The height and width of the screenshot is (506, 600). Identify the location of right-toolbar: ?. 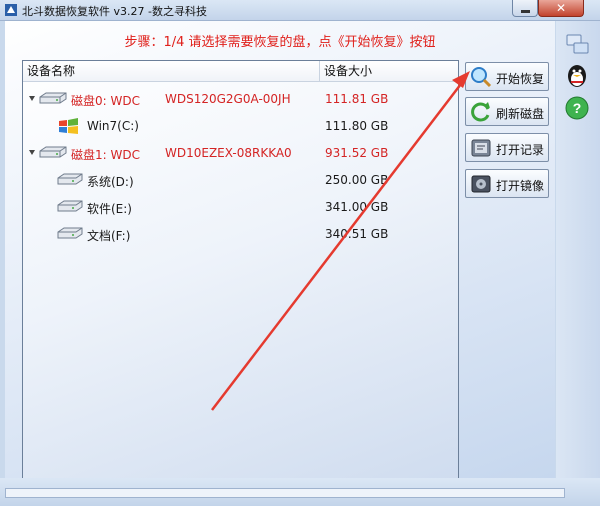
(578, 249).